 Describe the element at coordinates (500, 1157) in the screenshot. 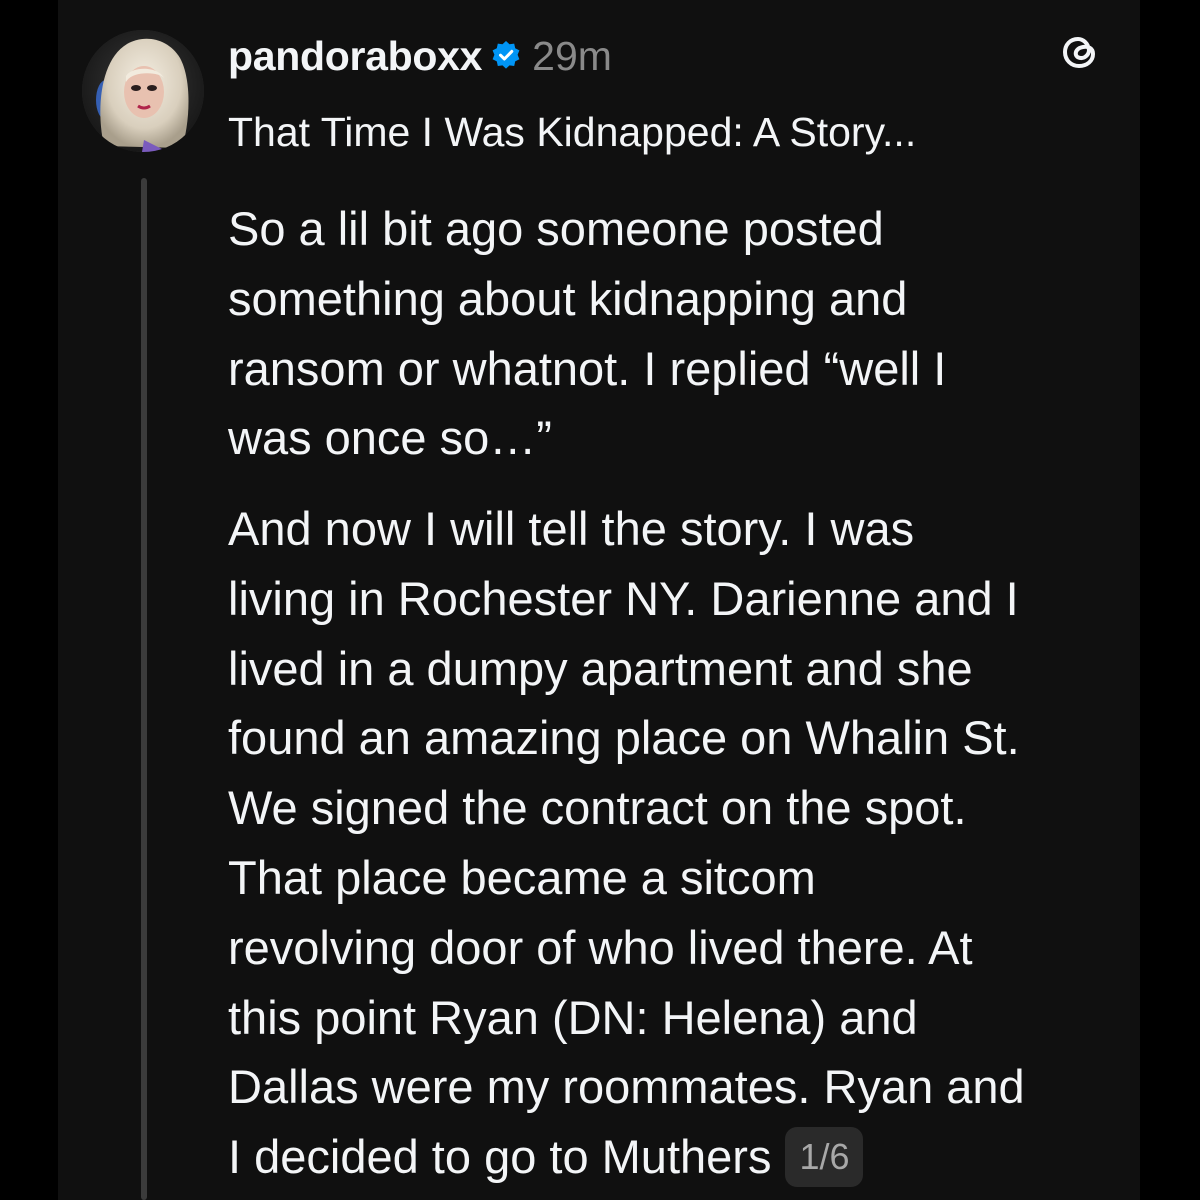

I see `post-text-fragment: I decided to go to Muthers` at that location.